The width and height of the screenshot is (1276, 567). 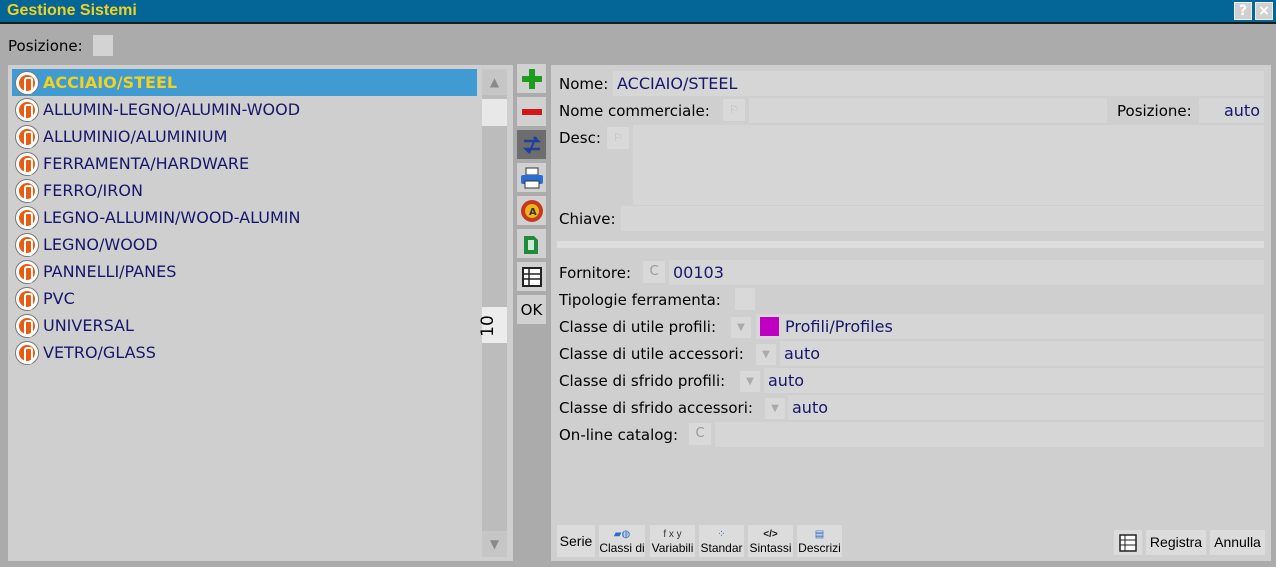 I want to click on list-item-label: LEGNO-ALLUMIN/WOOD-ALUMIN, so click(x=172, y=217).